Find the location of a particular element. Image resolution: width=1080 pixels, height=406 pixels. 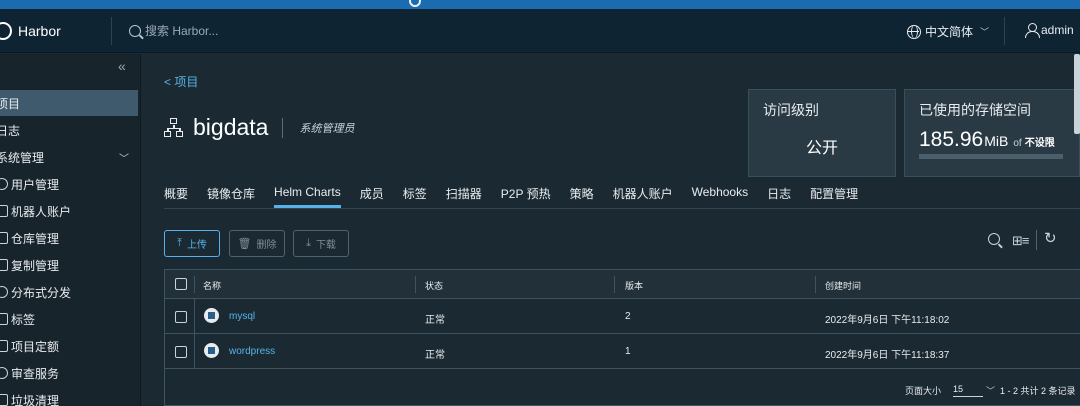

project-header: bigdata 系统管理员 is located at coordinates (259, 127).